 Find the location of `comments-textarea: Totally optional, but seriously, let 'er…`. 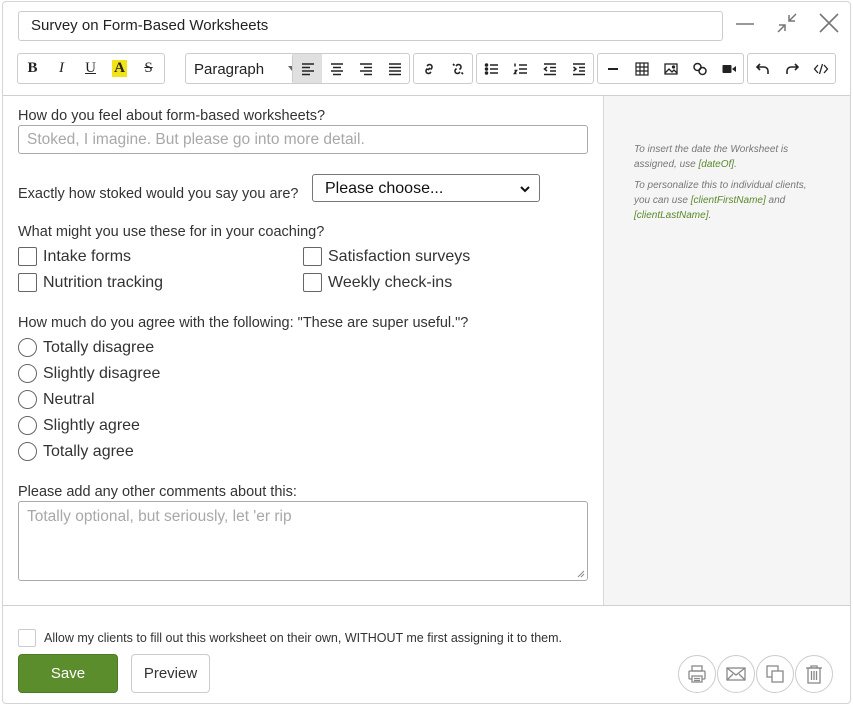

comments-textarea: Totally optional, but seriously, let 'er… is located at coordinates (303, 541).